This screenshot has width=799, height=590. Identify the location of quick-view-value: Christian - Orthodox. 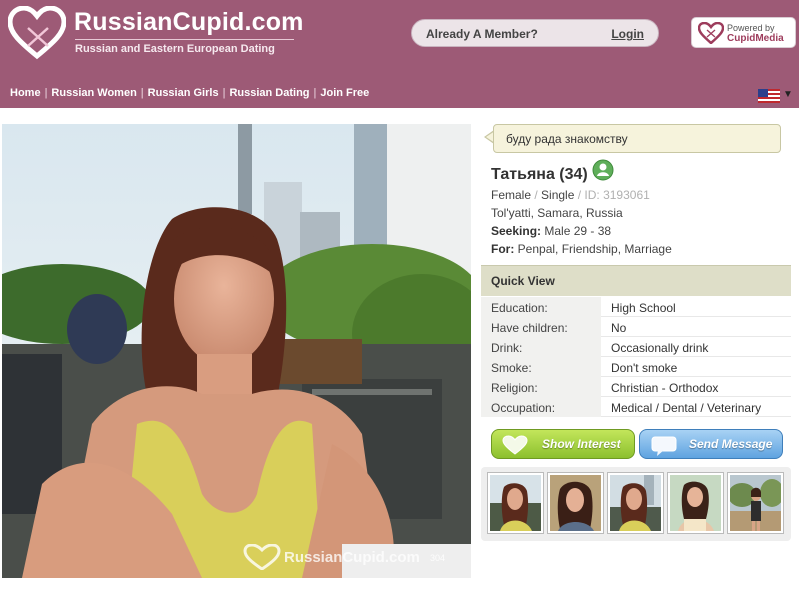
(696, 387).